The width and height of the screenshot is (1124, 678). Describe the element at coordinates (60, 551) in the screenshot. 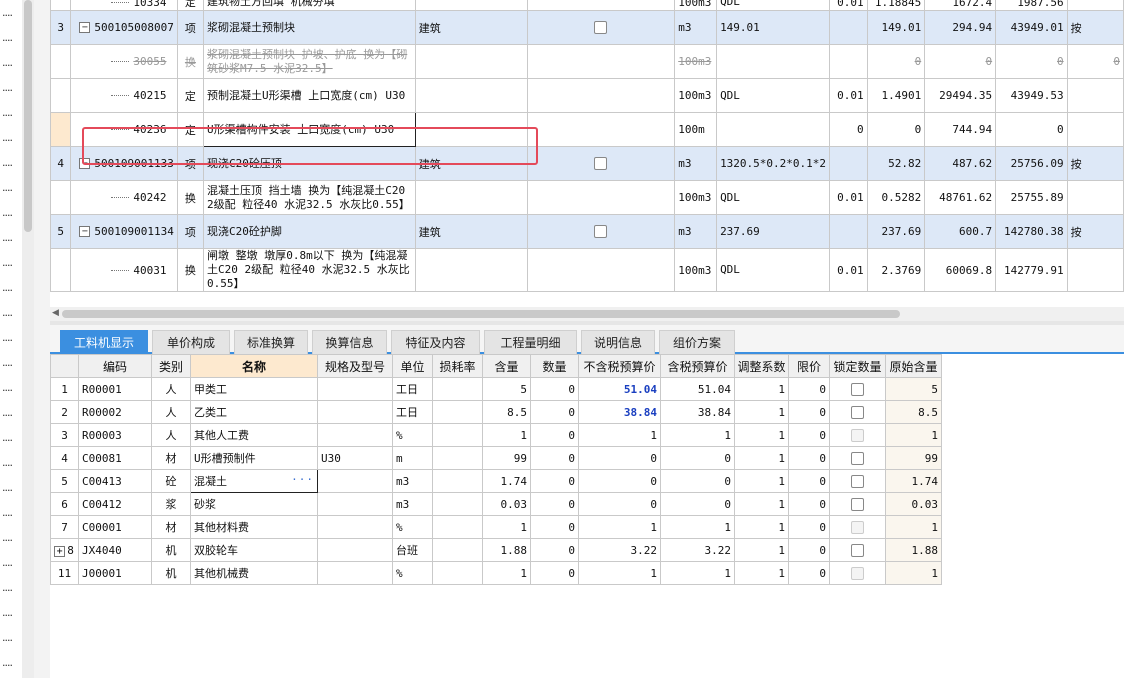

I see `expand-icon: +` at that location.